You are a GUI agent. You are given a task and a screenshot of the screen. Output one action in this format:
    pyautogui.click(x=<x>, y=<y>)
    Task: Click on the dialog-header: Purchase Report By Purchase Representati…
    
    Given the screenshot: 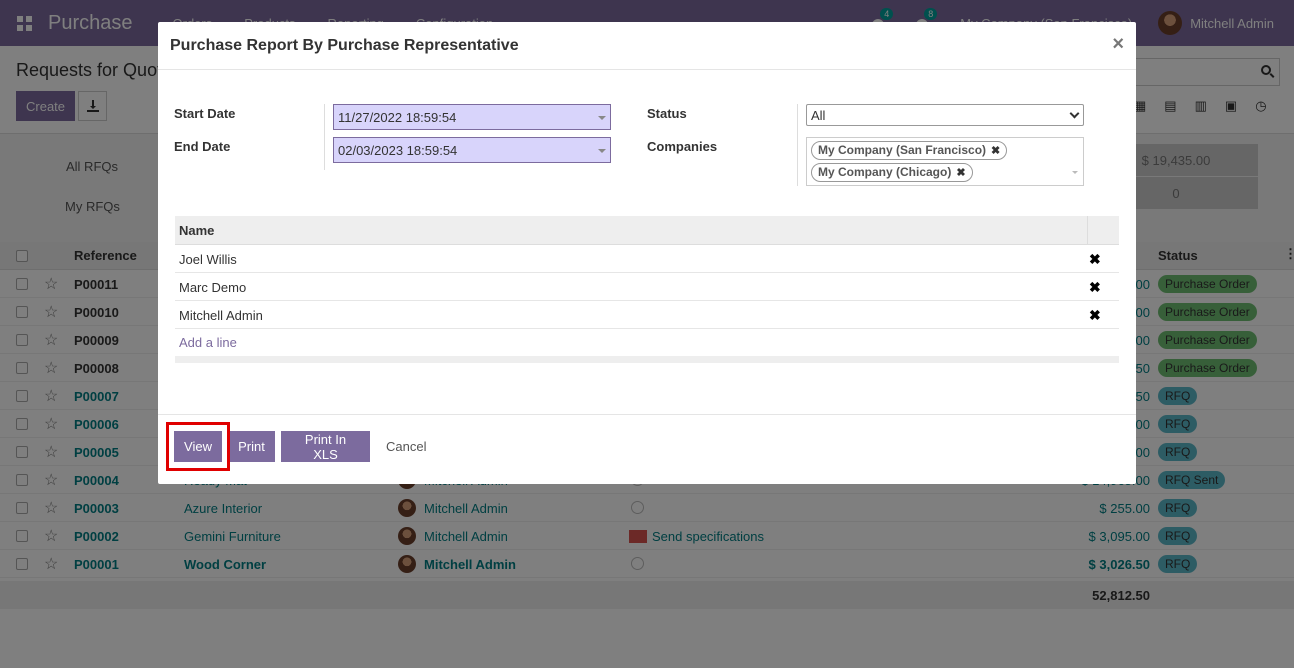 What is the action you would take?
    pyautogui.click(x=647, y=46)
    